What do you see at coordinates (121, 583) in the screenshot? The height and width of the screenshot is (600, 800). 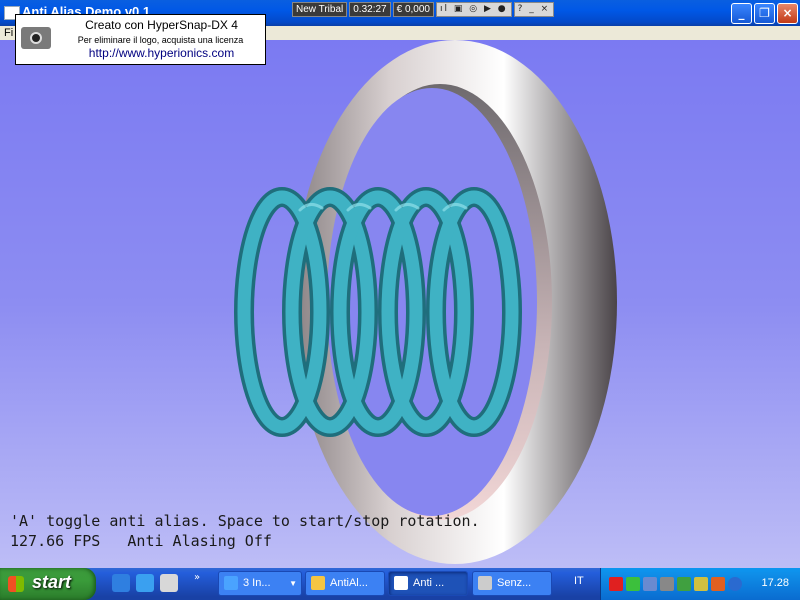 I see `ie-quicklaunch-icon` at bounding box center [121, 583].